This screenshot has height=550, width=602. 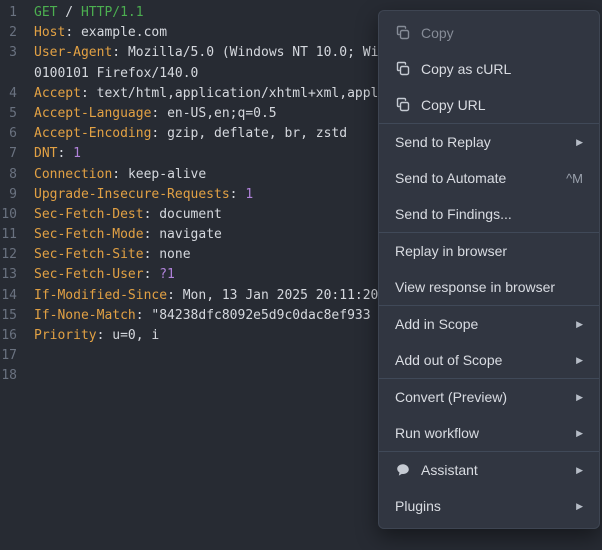 What do you see at coordinates (104, 275) in the screenshot?
I see `code-text: Sec-Fetch-User: ?1` at bounding box center [104, 275].